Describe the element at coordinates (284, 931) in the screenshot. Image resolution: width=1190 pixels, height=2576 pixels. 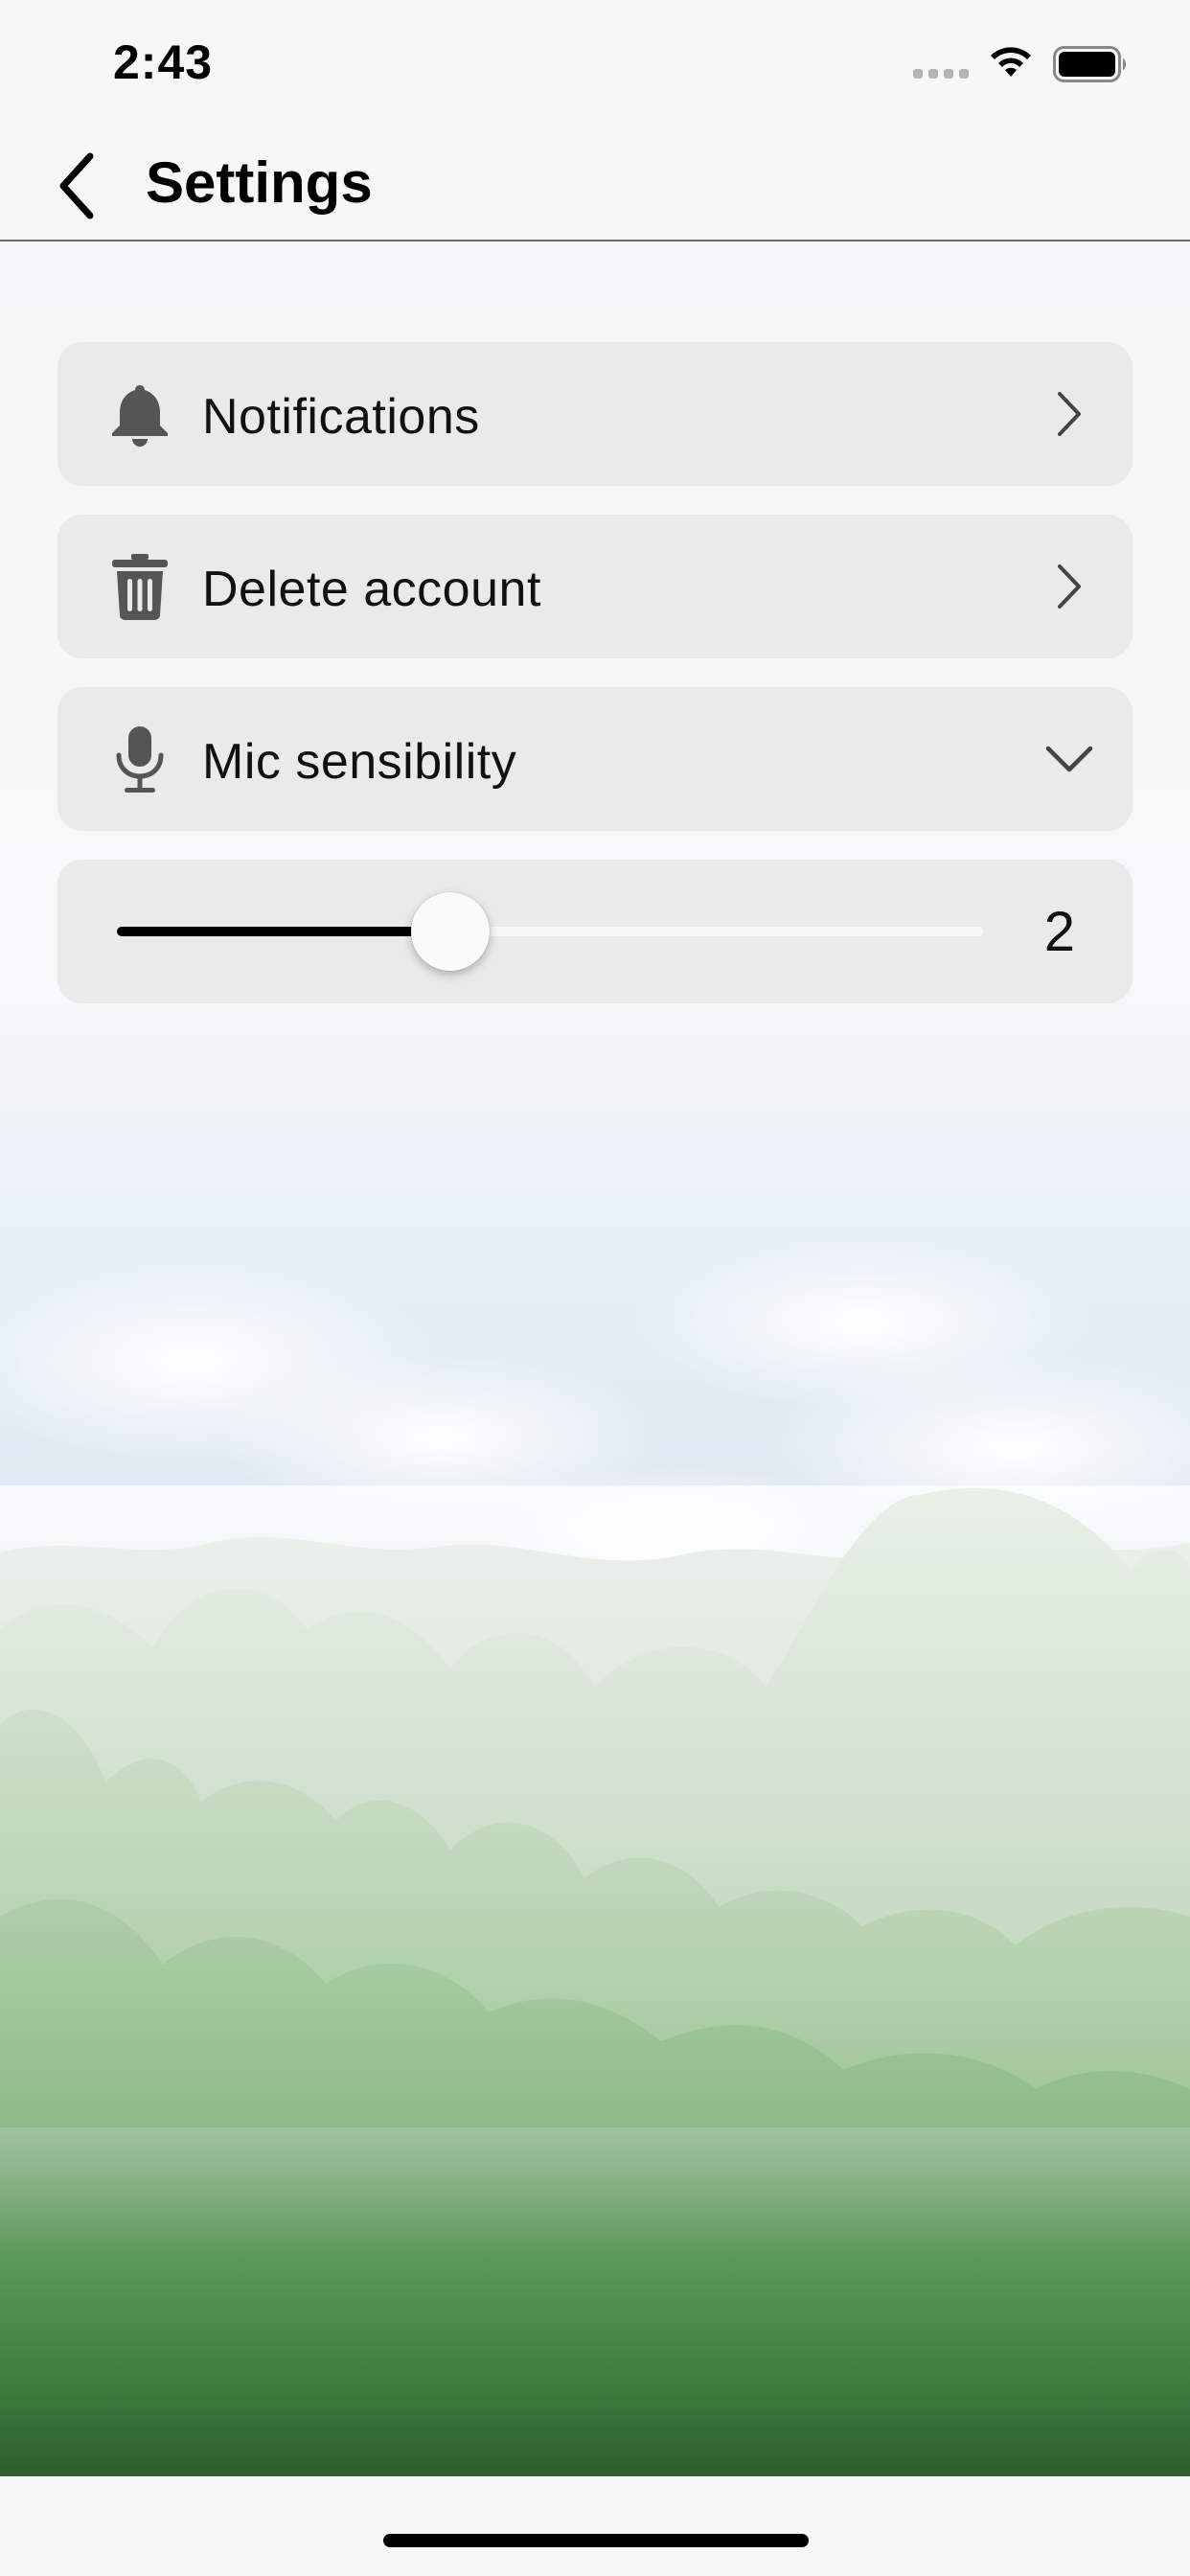
I see `slider-fill` at that location.